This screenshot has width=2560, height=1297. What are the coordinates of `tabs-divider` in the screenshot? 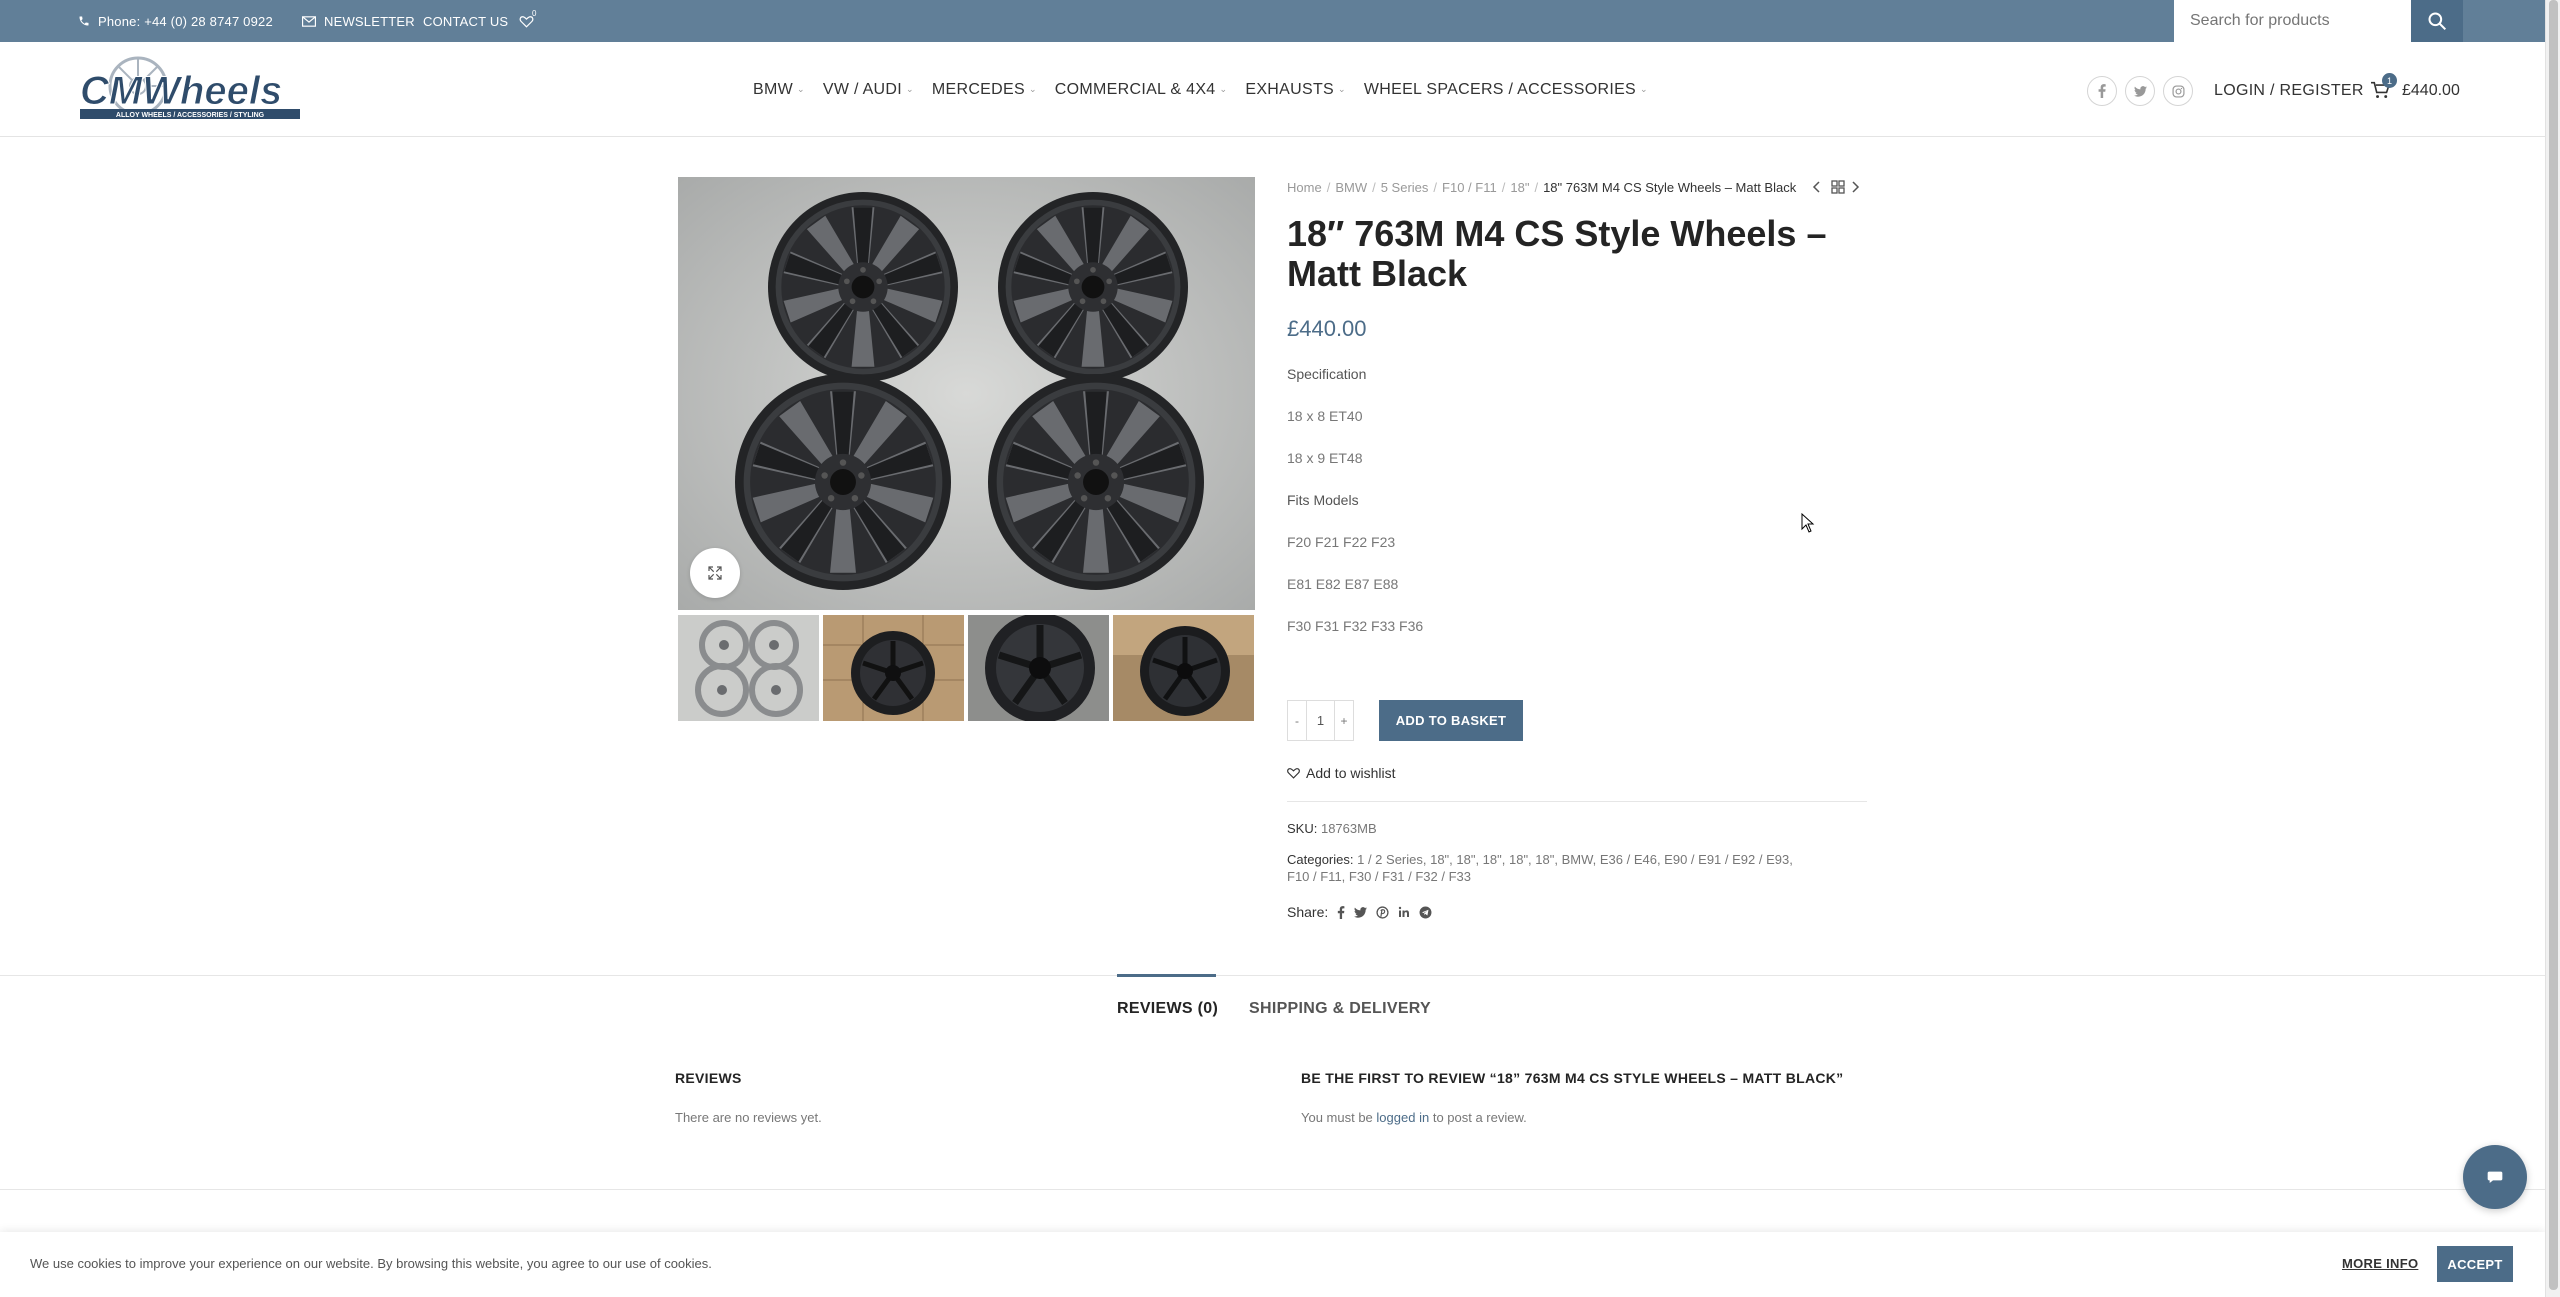 It's located at (1272, 975).